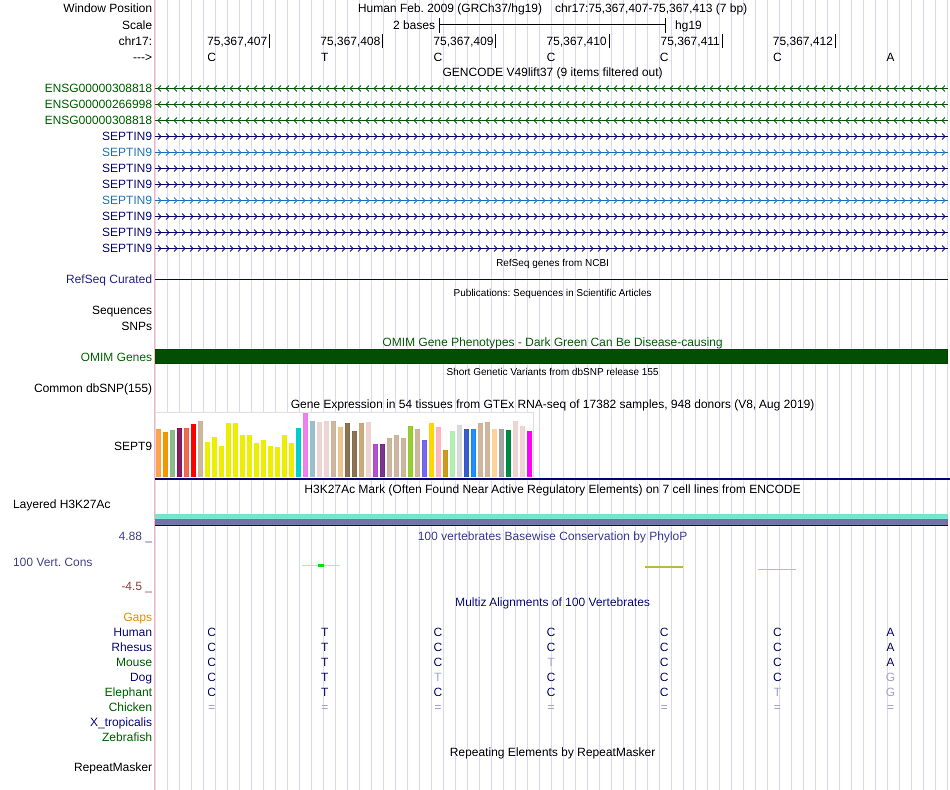 This screenshot has width=950, height=790. What do you see at coordinates (664, 567) in the screenshot?
I see `conservation-score-mark` at bounding box center [664, 567].